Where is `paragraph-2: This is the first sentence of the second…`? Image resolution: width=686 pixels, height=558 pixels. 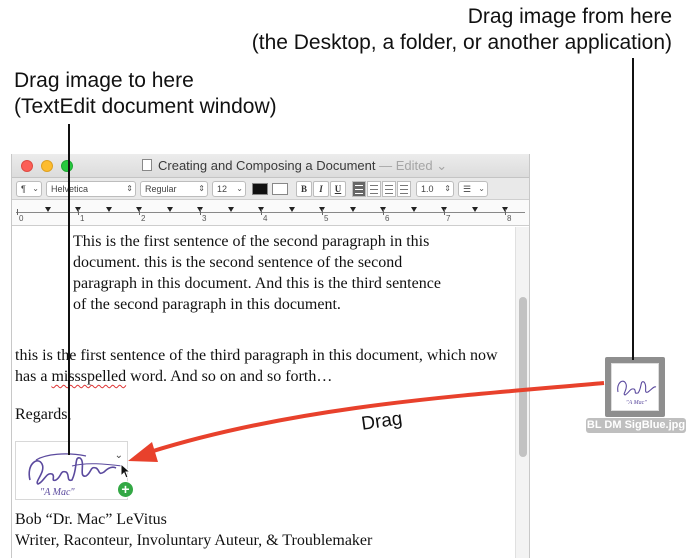 paragraph-2: This is the first sentence of the second… is located at coordinates (257, 273).